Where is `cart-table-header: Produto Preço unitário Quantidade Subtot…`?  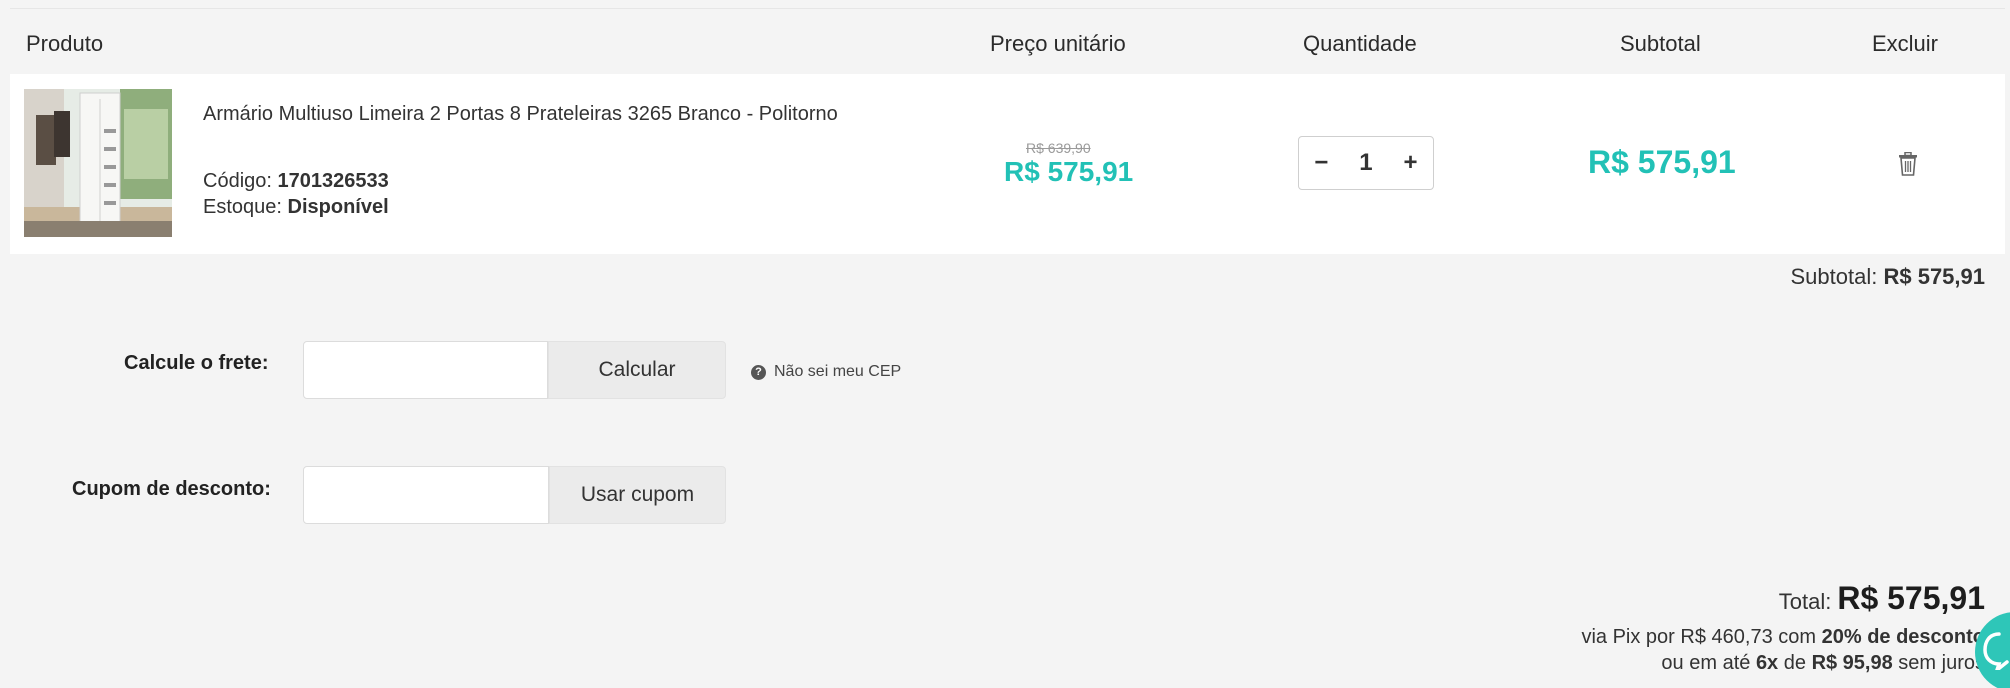 cart-table-header: Produto Preço unitário Quantidade Subtot… is located at coordinates (1007, 43).